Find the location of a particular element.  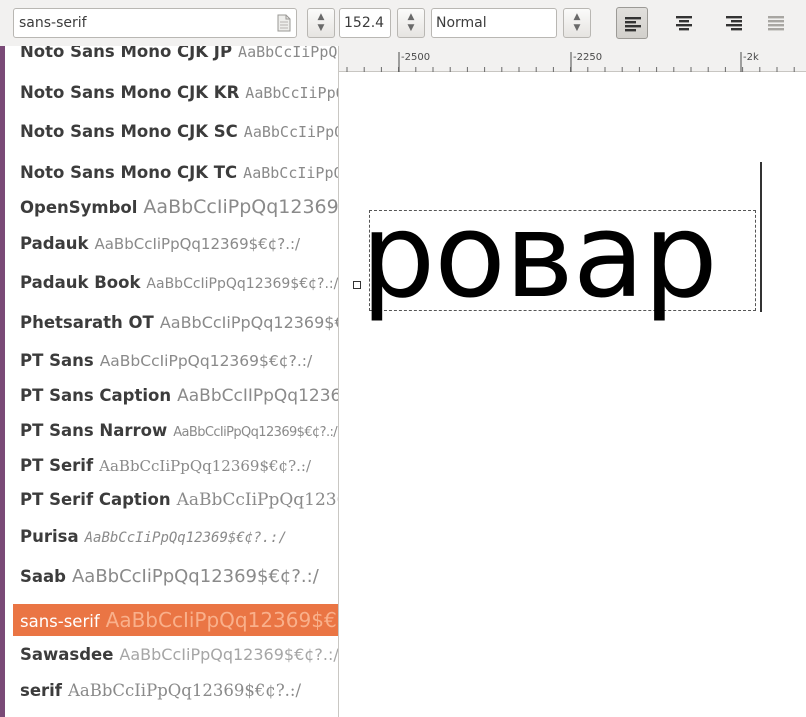

font-list-item: Phetsarath OT AaBbCcIiPpQq12369$€¢?.:/ is located at coordinates (175, 323).